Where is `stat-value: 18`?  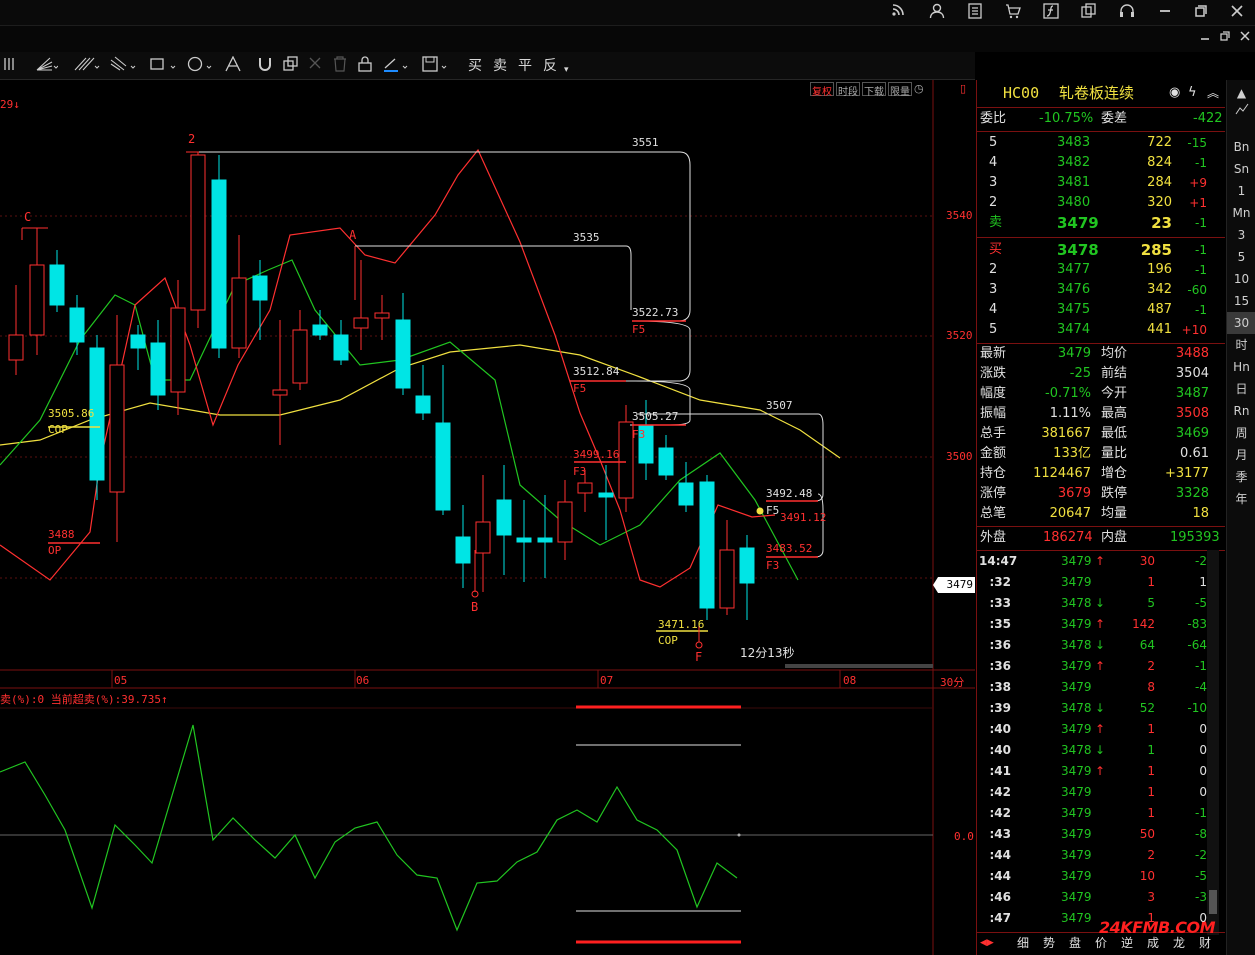
stat-value: 18 is located at coordinates (1200, 513).